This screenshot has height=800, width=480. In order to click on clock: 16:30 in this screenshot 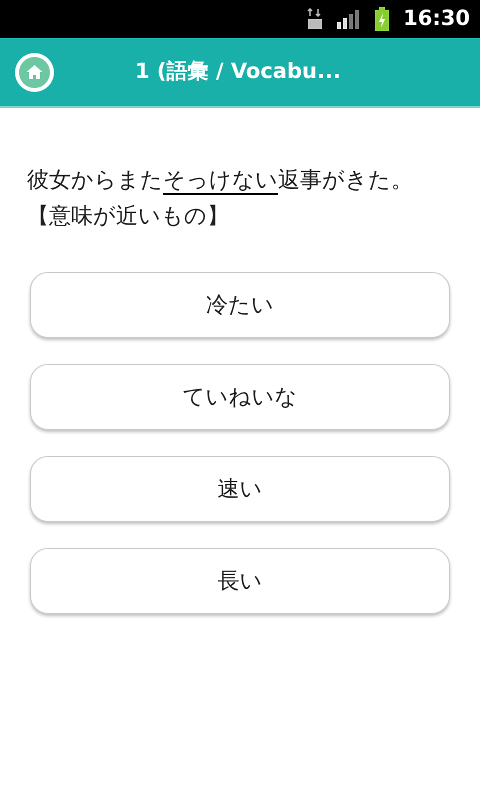, I will do `click(436, 18)`.